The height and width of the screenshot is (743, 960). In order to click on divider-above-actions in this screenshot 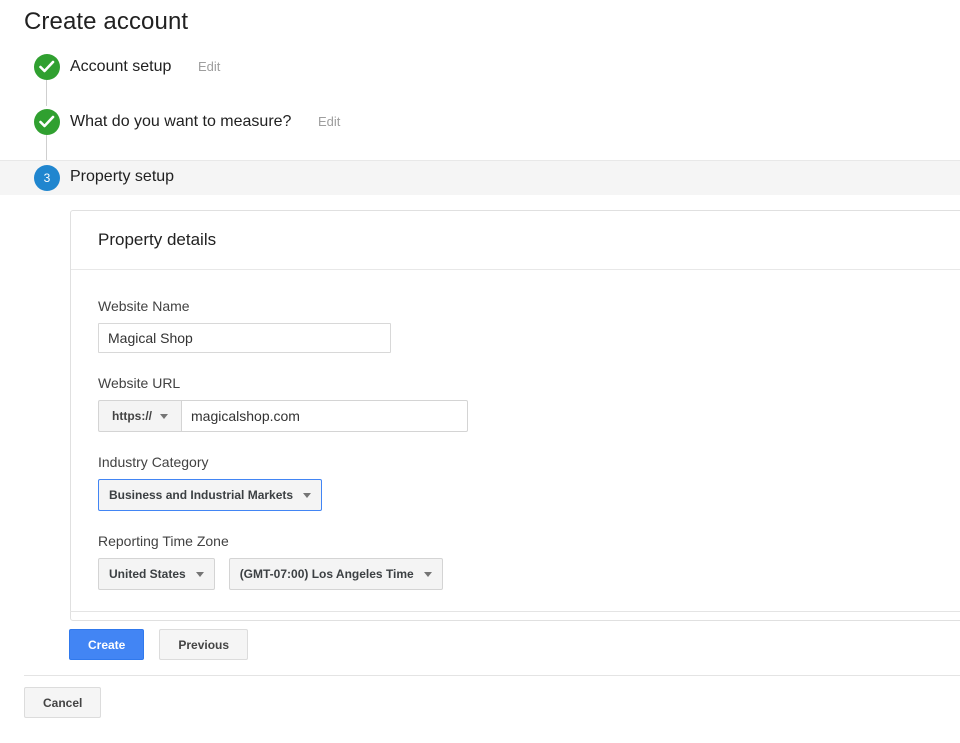, I will do `click(515, 611)`.